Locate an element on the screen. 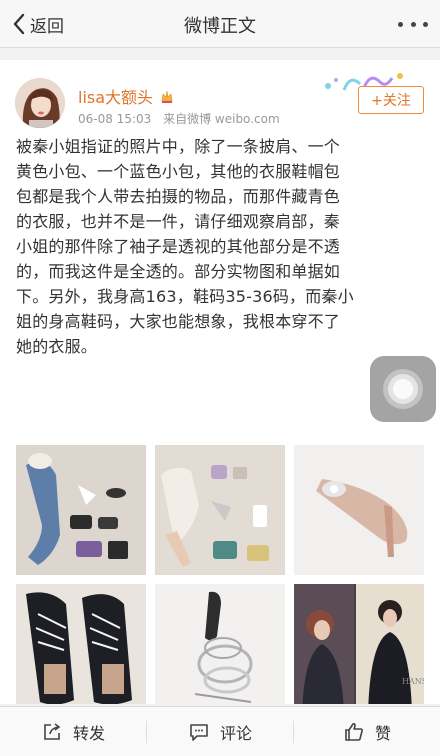 The image size is (440, 756). repost-label: 转发 is located at coordinates (88, 733).